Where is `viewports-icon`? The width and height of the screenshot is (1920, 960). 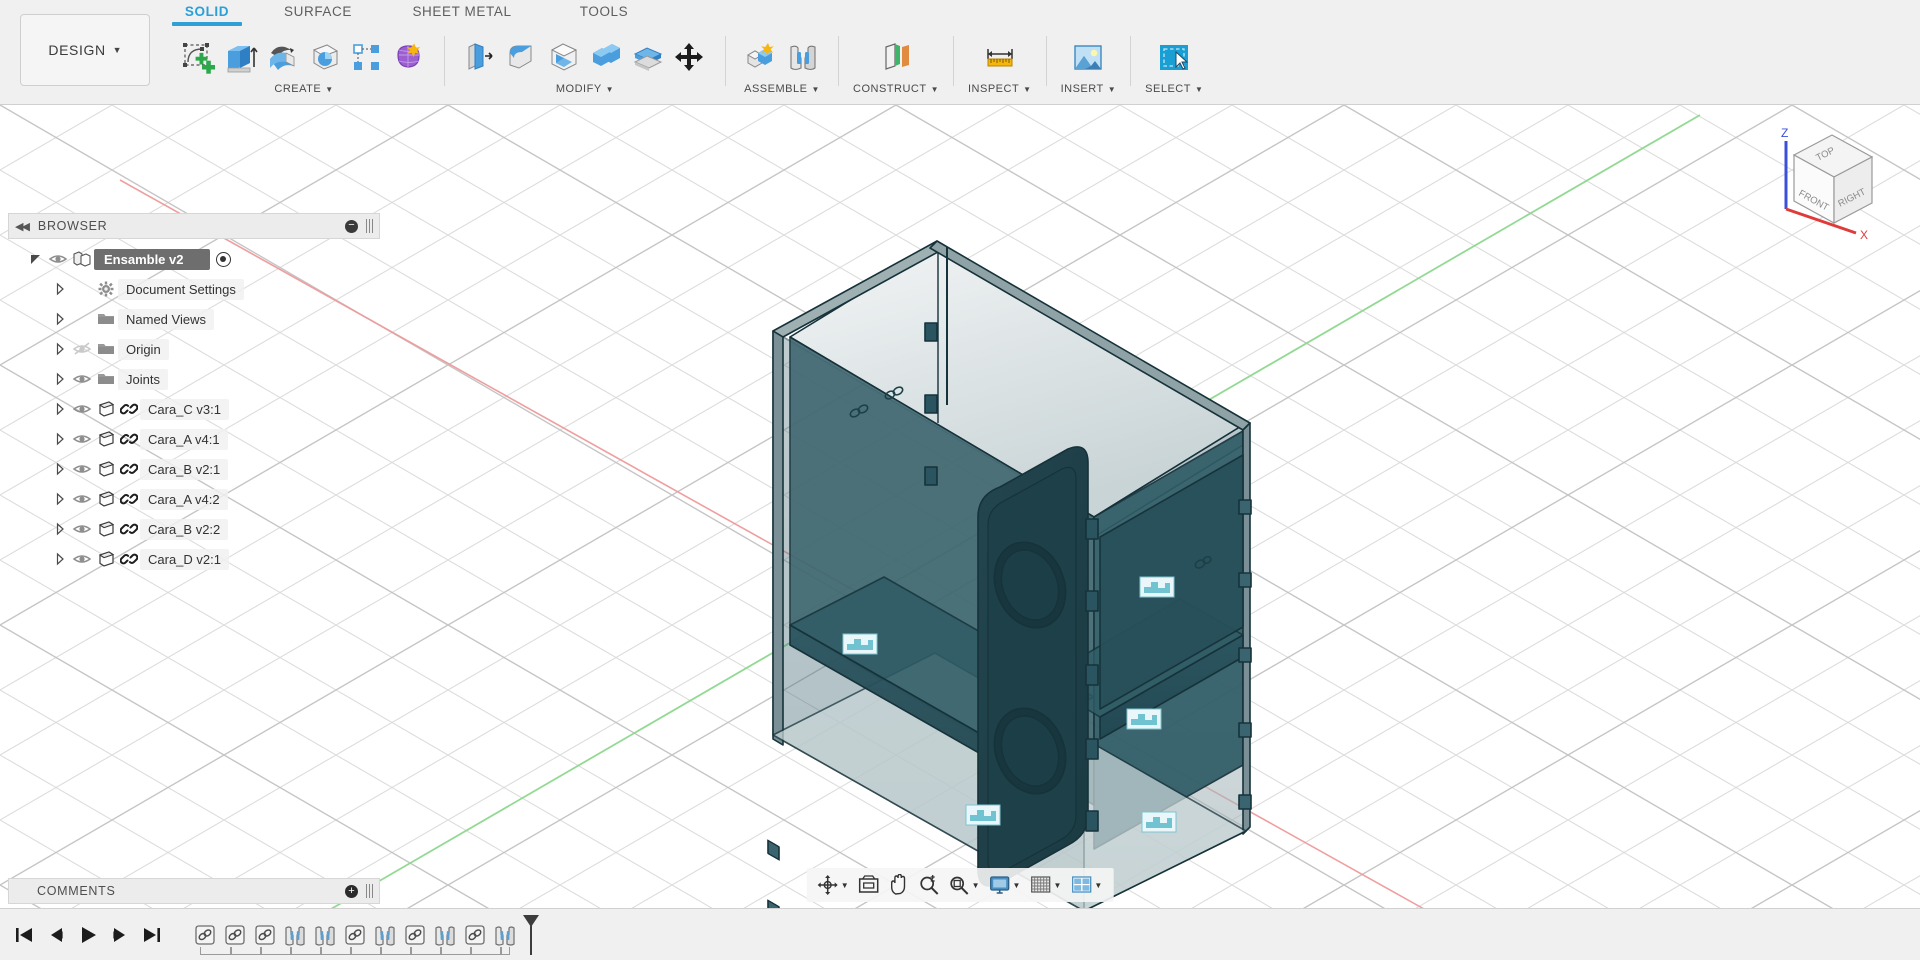
viewports-icon is located at coordinates (1081, 885).